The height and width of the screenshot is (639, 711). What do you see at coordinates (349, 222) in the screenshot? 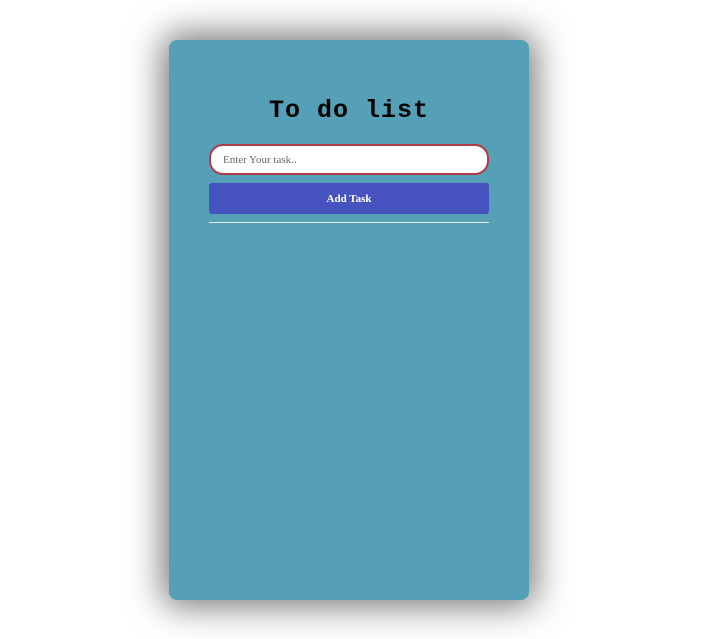
I see `divider` at bounding box center [349, 222].